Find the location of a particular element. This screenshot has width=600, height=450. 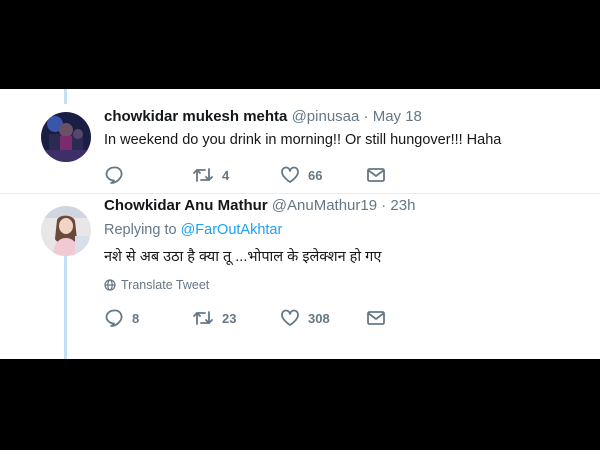

translate-label: Translate Tweet is located at coordinates (165, 285).